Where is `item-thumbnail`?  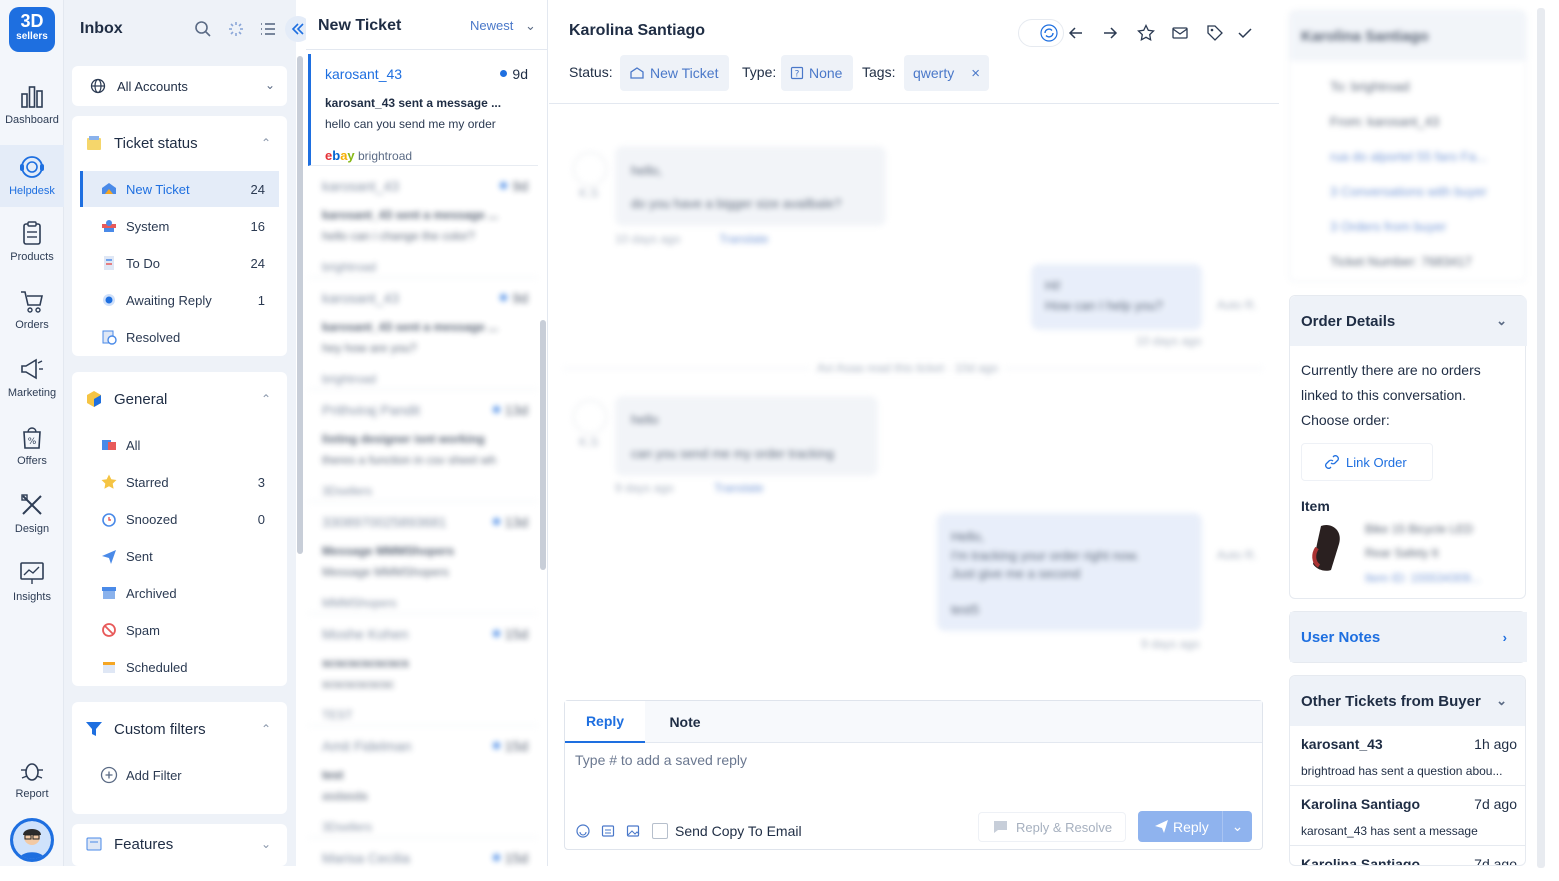 item-thumbnail is located at coordinates (1329, 546).